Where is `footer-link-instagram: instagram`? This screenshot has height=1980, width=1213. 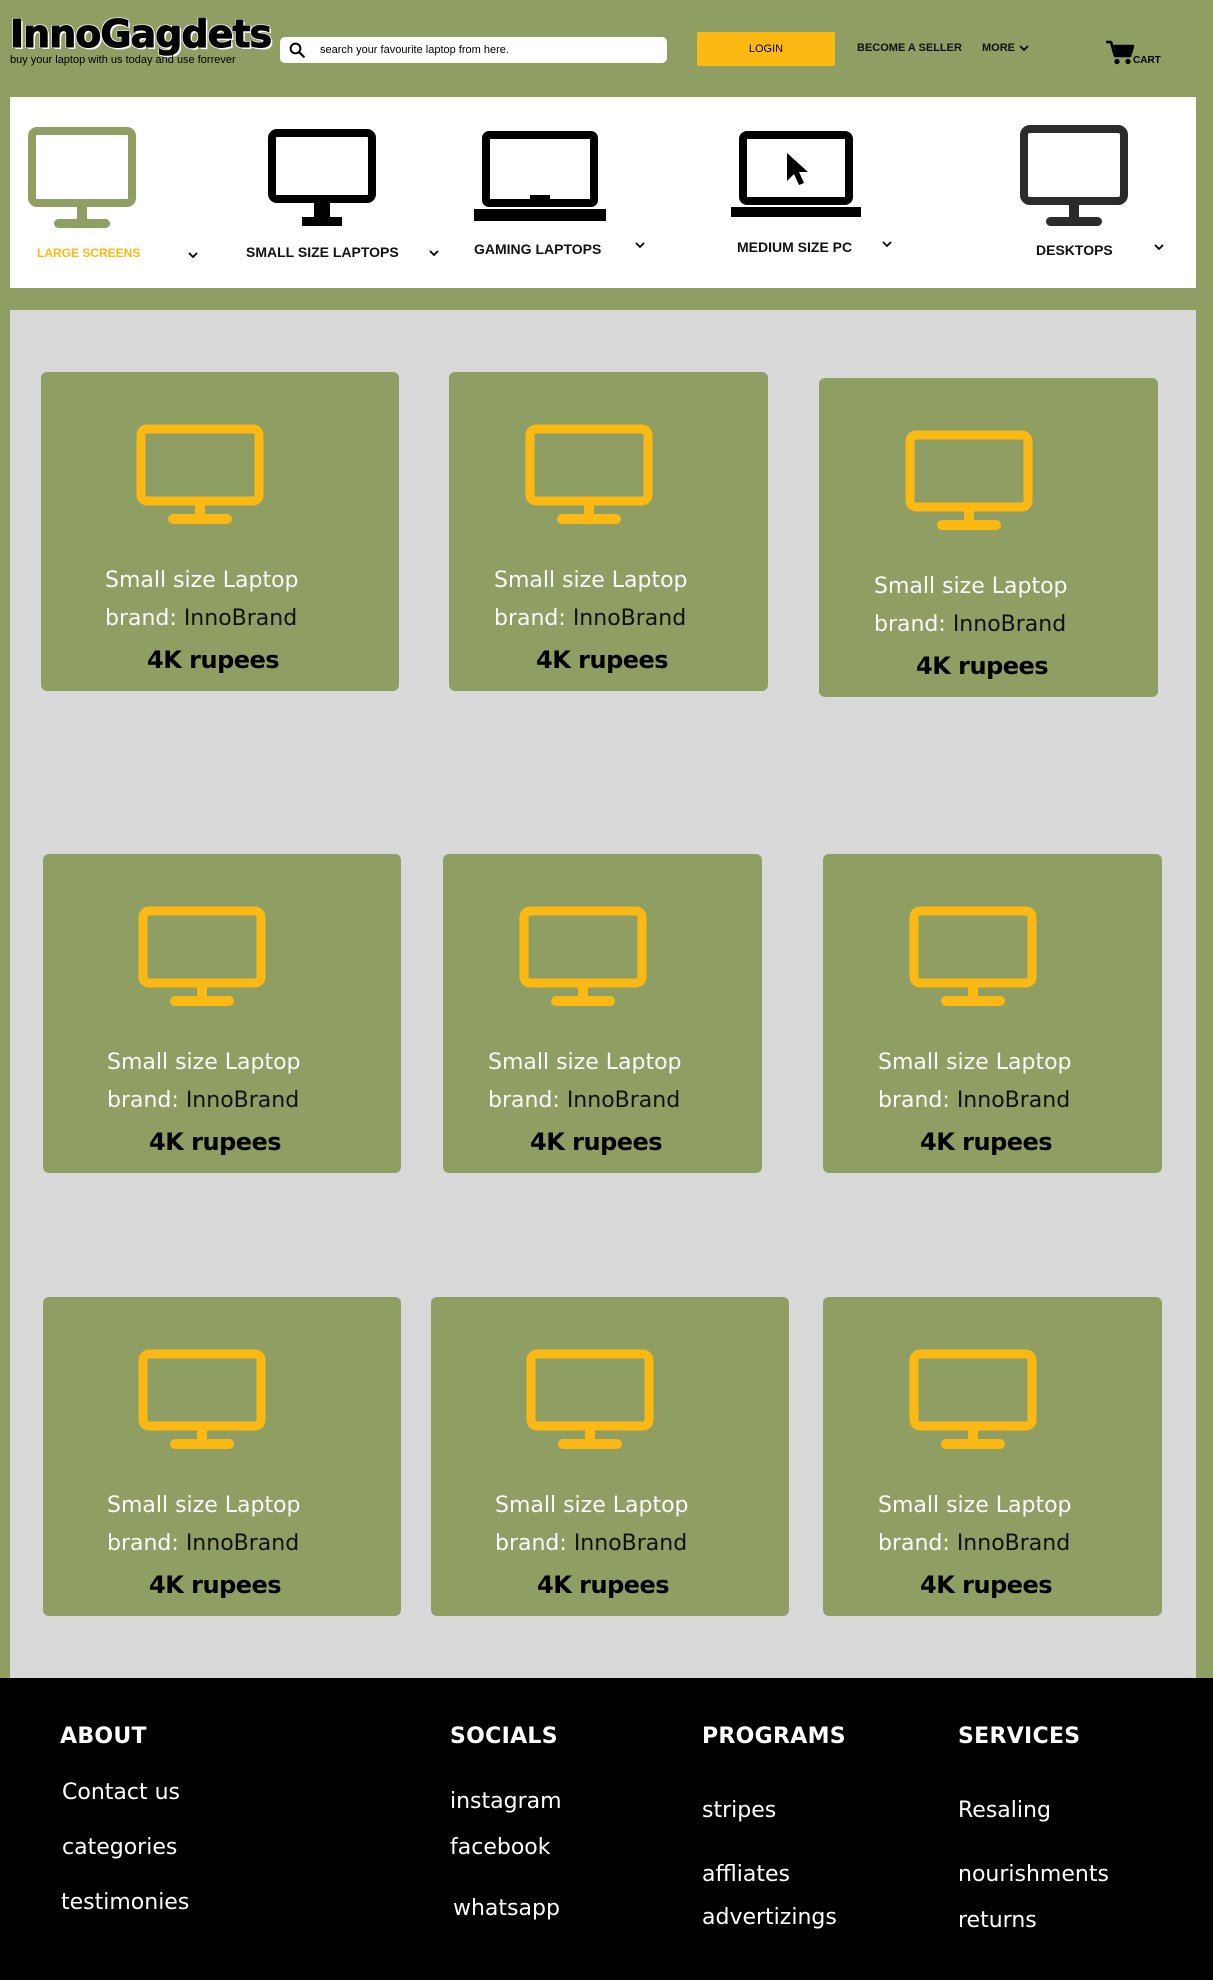
footer-link-instagram: instagram is located at coordinates (506, 1801).